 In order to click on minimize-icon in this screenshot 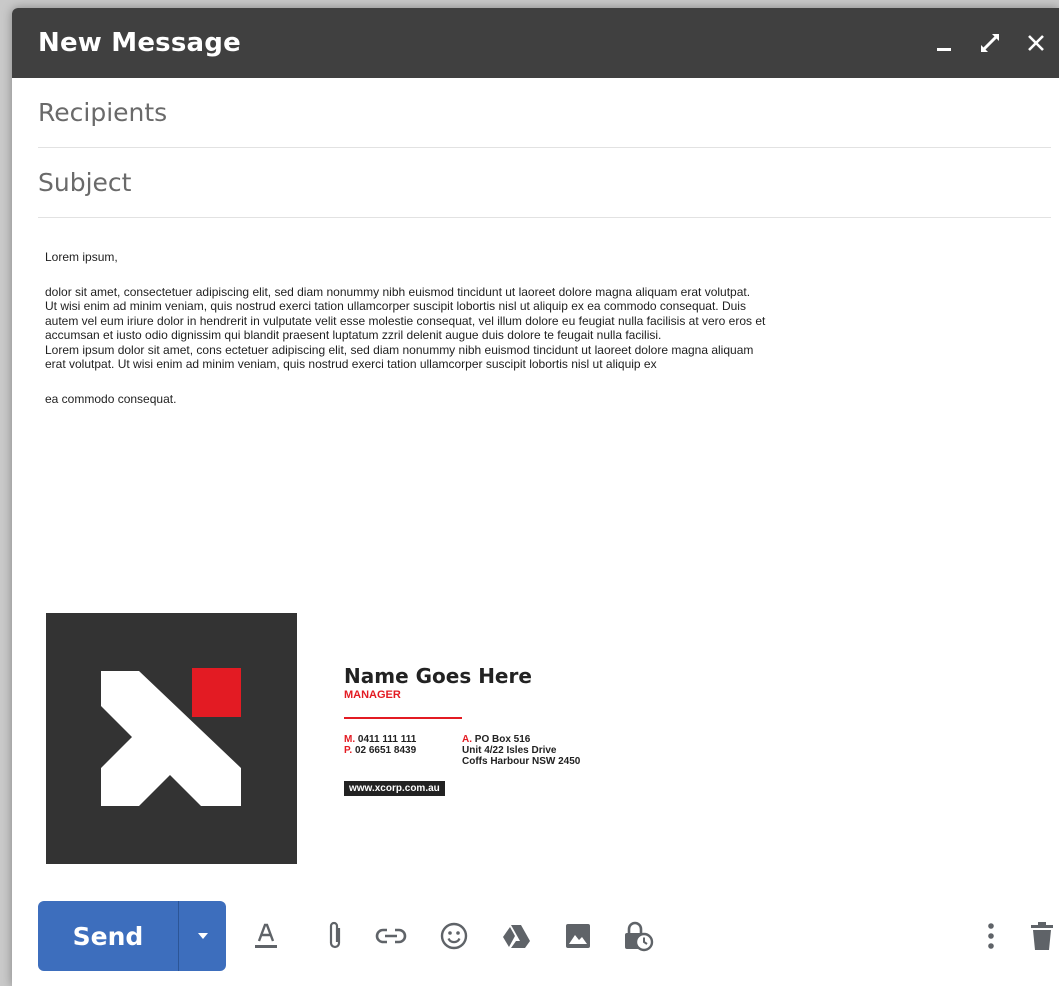, I will do `click(944, 49)`.